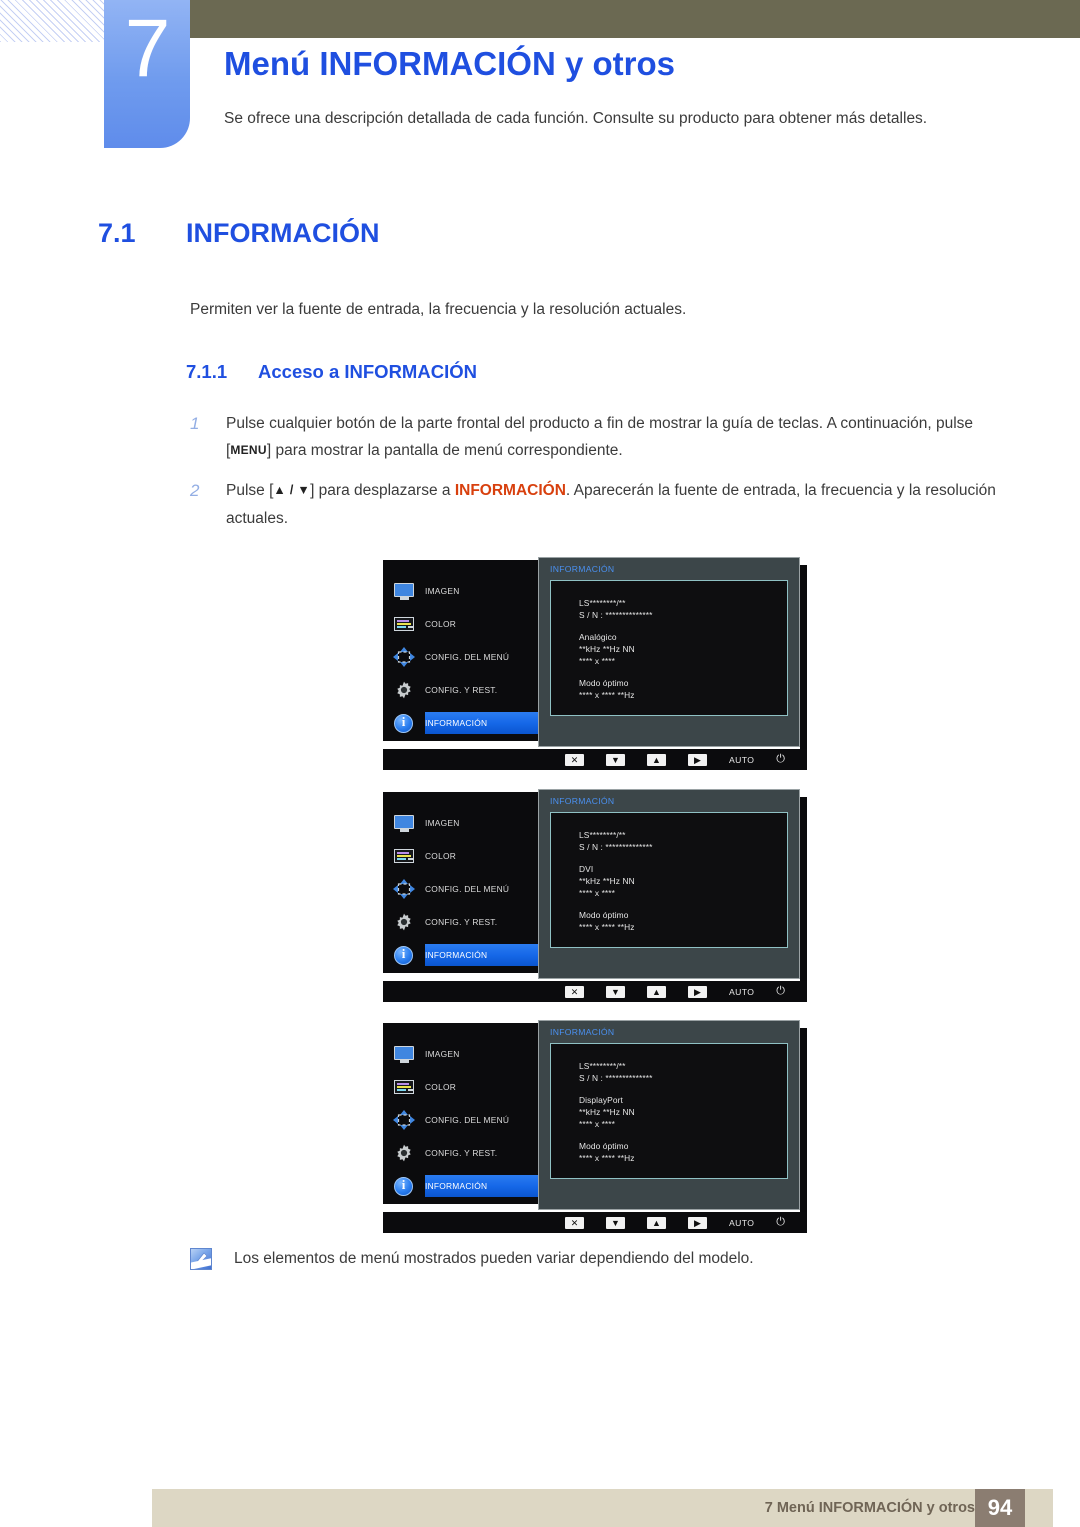 The image size is (1080, 1527). Describe the element at coordinates (597, 1124) in the screenshot. I see `osd-resolution-line: **** x ****` at that location.